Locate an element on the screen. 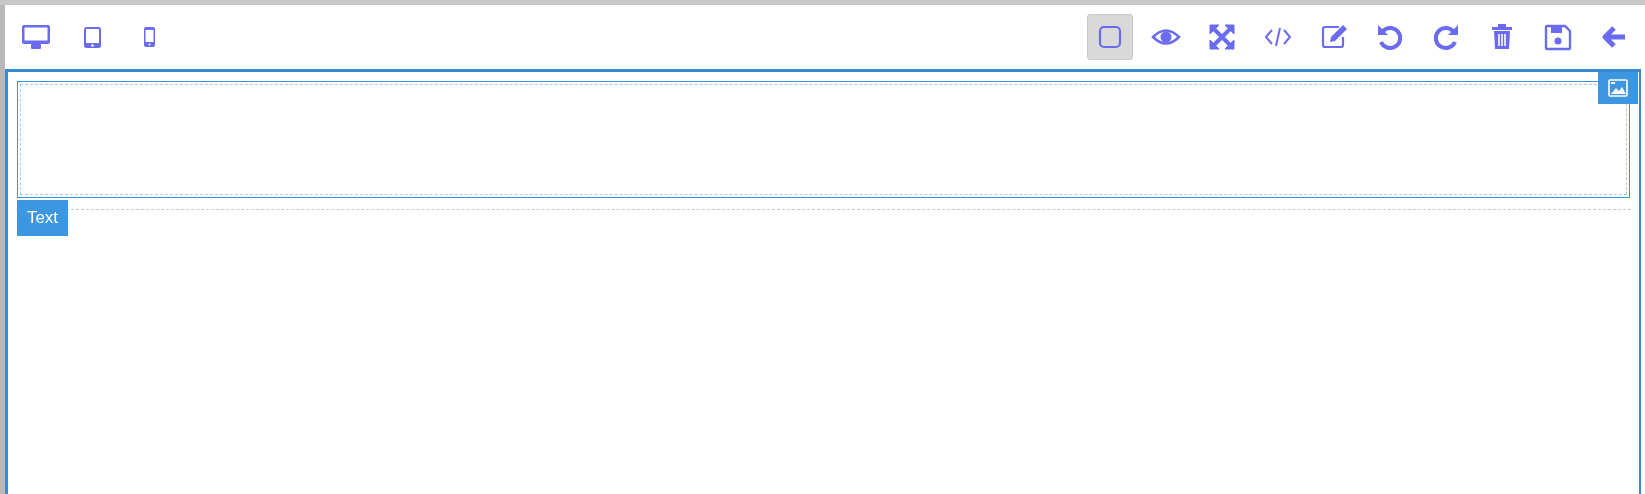 This screenshot has height=494, width=1645. tablet-icon is located at coordinates (92, 37).